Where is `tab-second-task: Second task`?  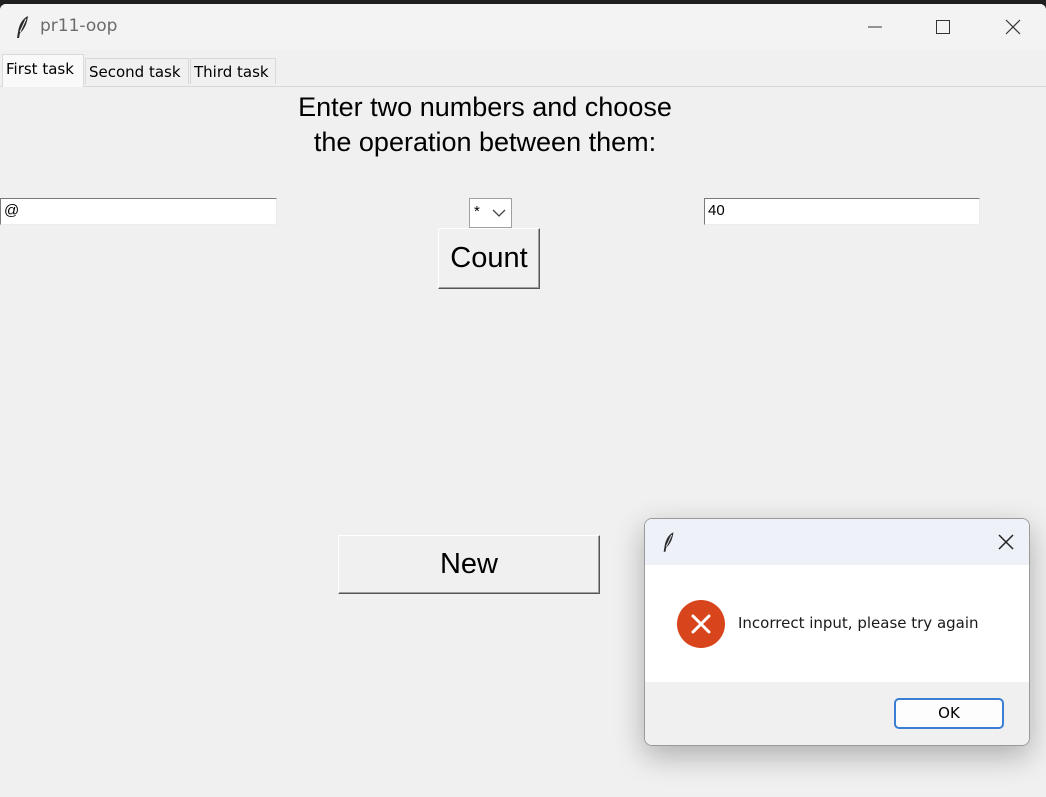 tab-second-task: Second task is located at coordinates (137, 71).